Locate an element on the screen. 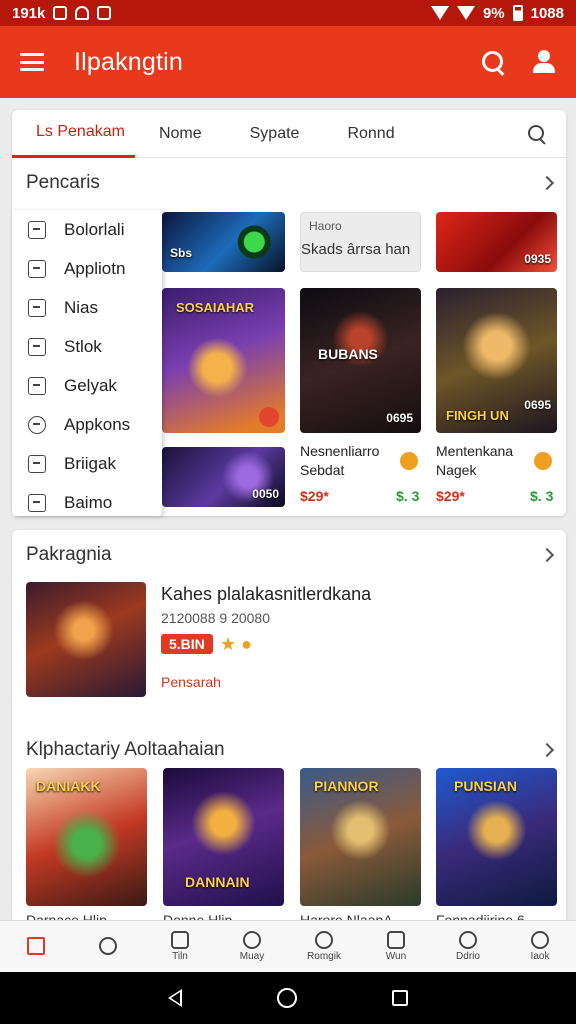 The width and height of the screenshot is (576, 1024). status-time: 191k is located at coordinates (29, 13).